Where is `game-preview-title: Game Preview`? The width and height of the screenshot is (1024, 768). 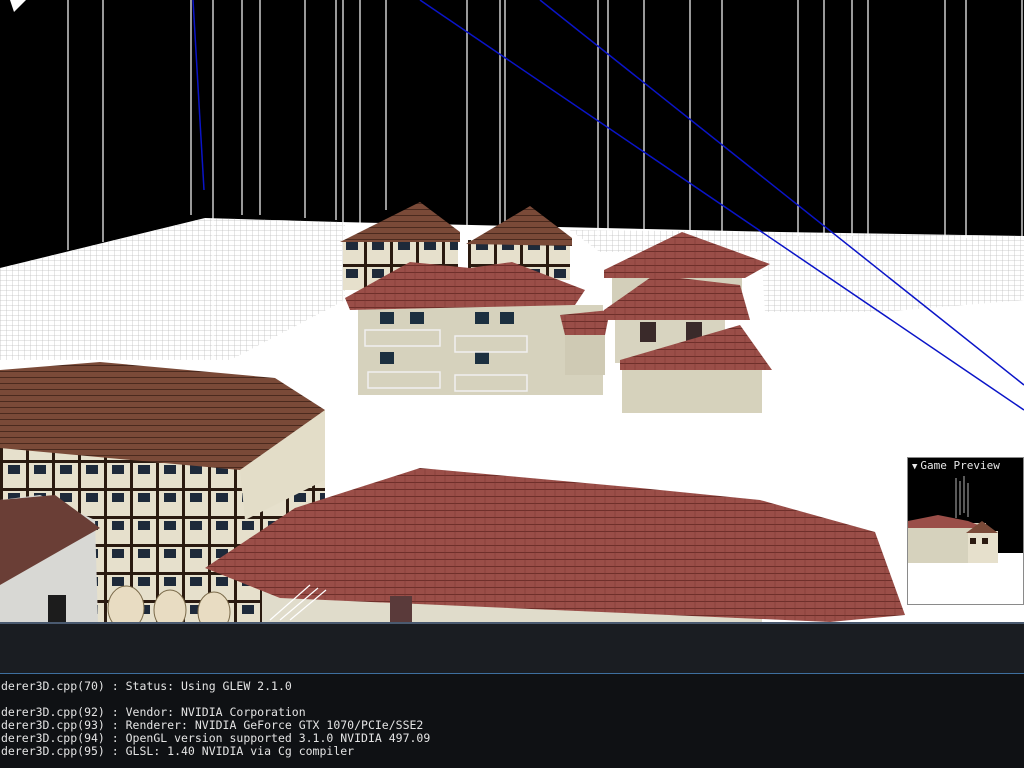 game-preview-title: Game Preview is located at coordinates (960, 465).